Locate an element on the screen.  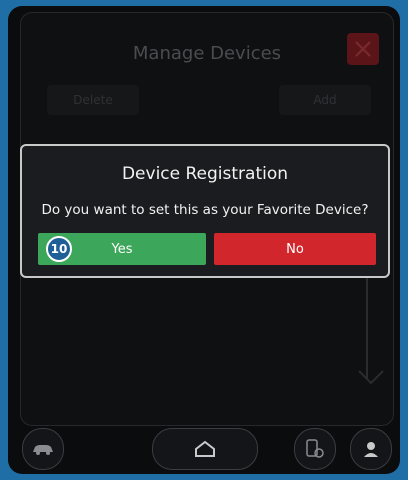
dialog-title: Device Registration is located at coordinates (205, 174).